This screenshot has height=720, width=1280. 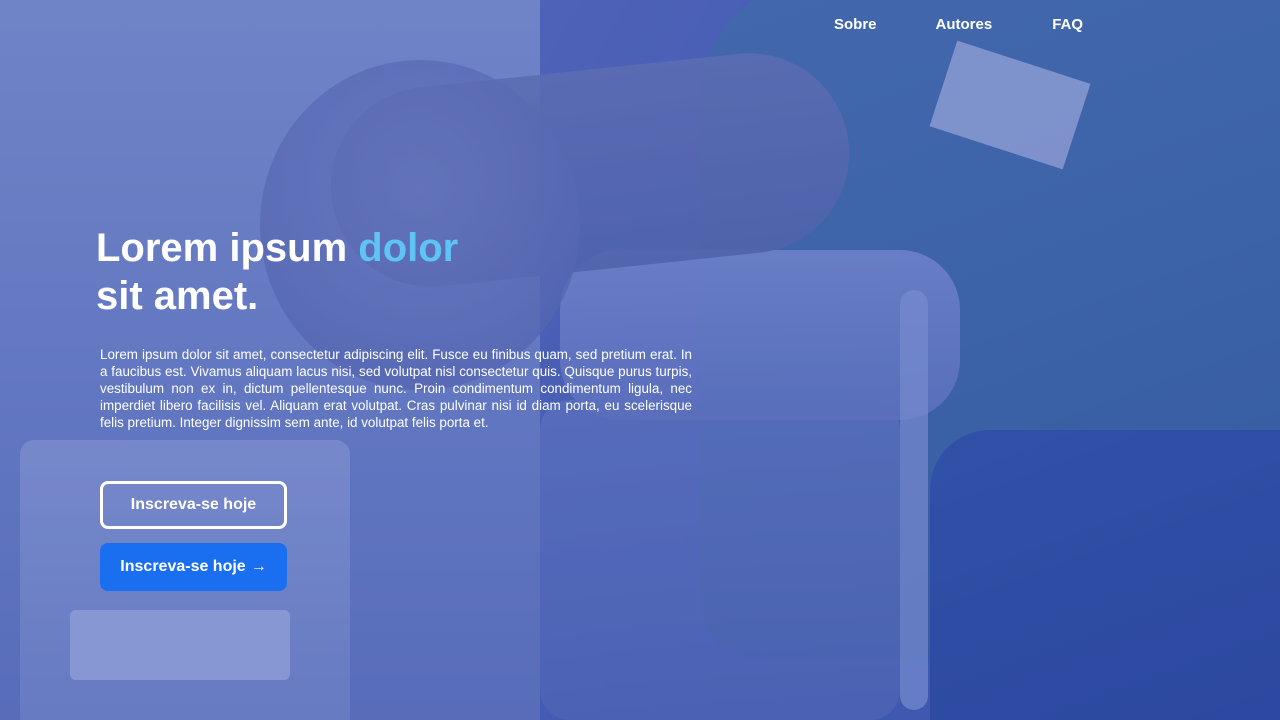 I want to click on signup-primary-button: Inscreva-se hoje →, so click(x=193, y=567).